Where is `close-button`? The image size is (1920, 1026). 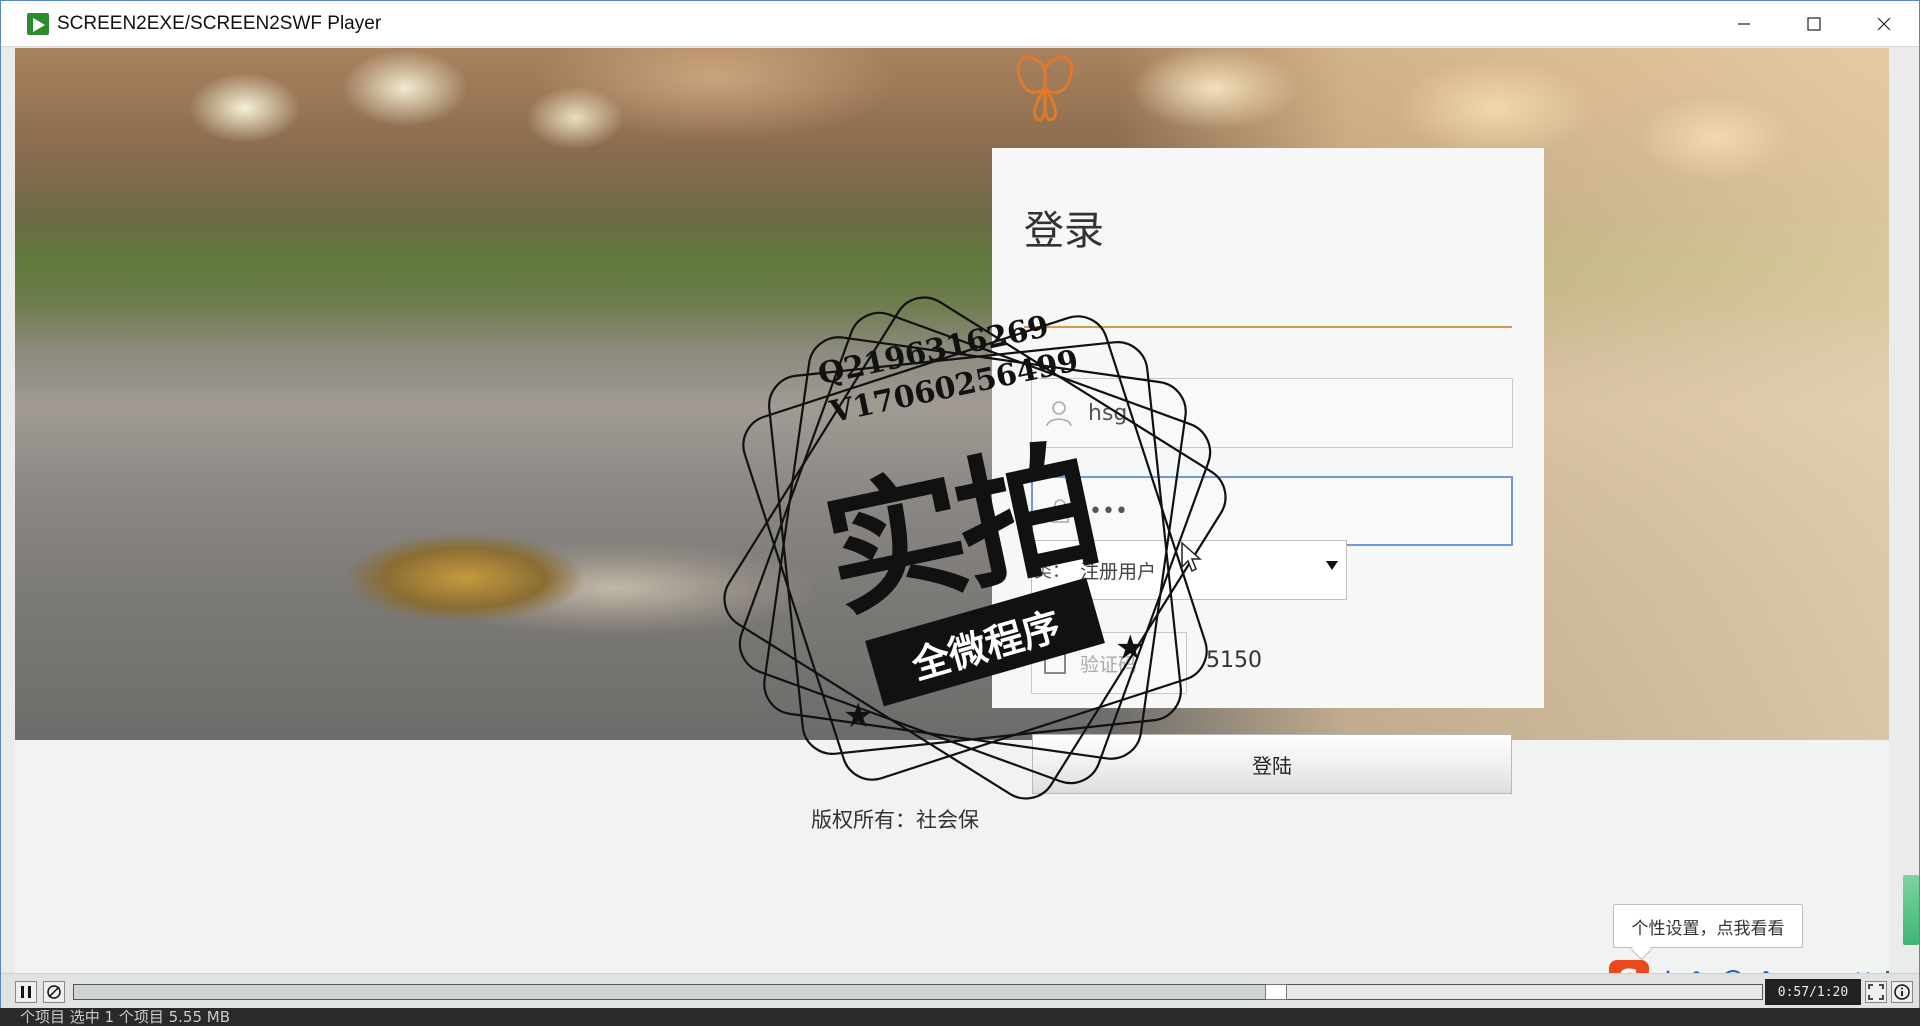
close-button is located at coordinates (1884, 24).